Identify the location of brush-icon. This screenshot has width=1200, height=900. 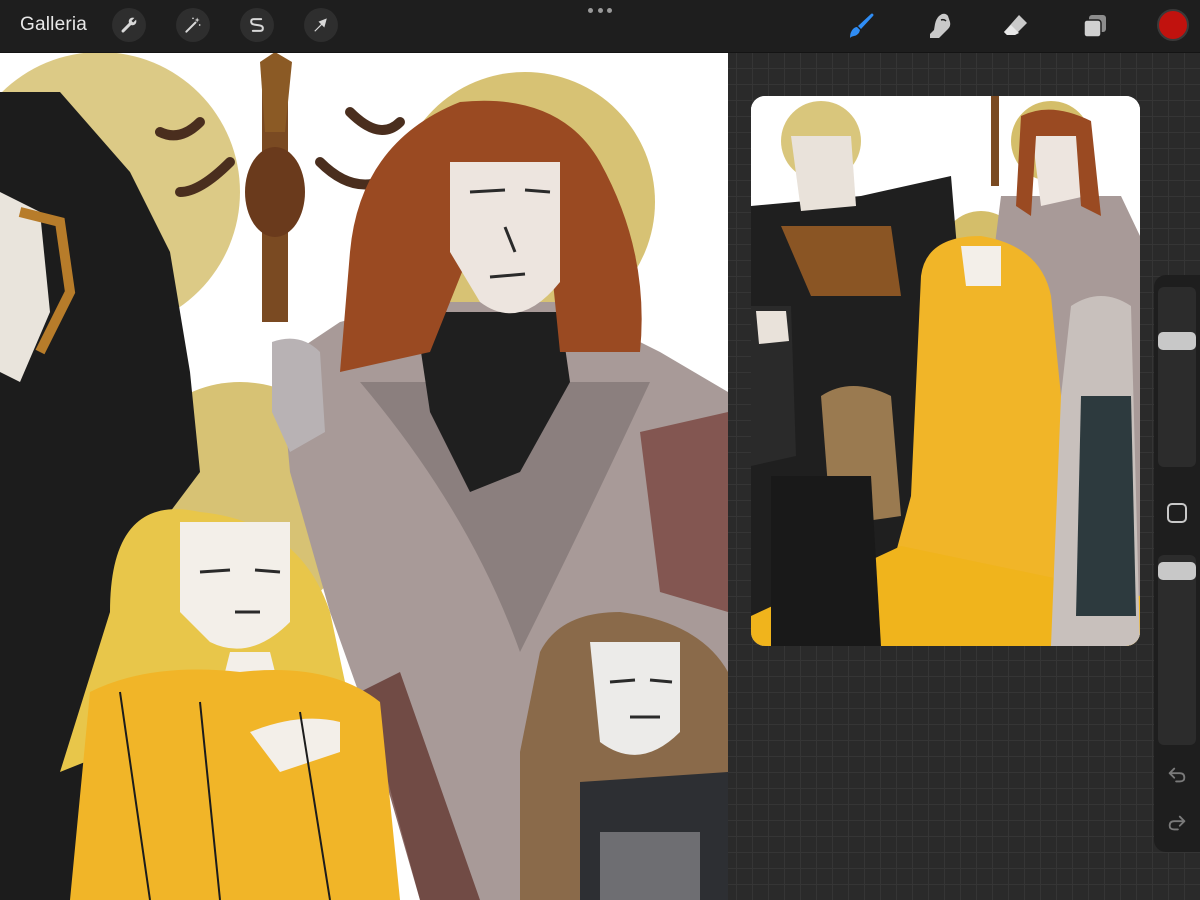
(862, 25).